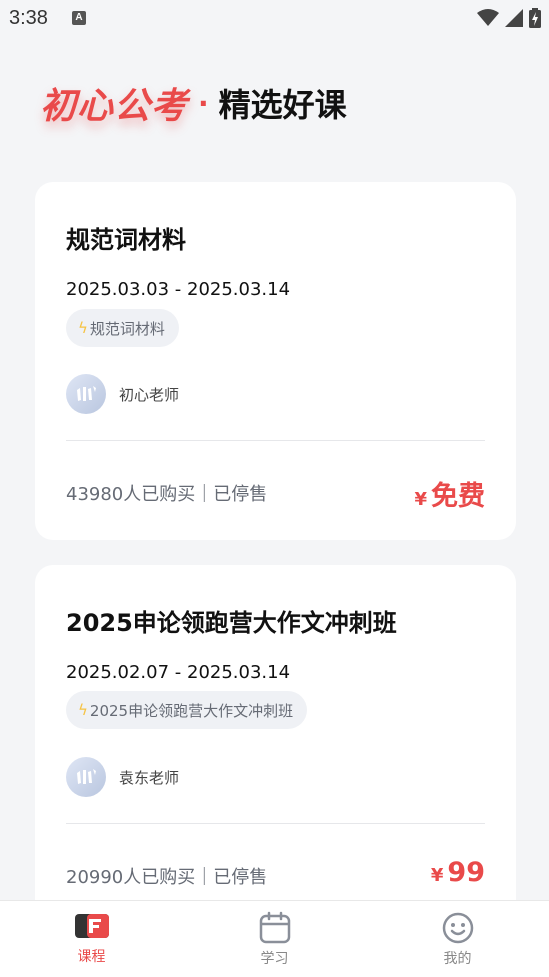 This screenshot has height=977, width=549. I want to click on sales-status: 20990人已购买｜已停售, so click(167, 877).